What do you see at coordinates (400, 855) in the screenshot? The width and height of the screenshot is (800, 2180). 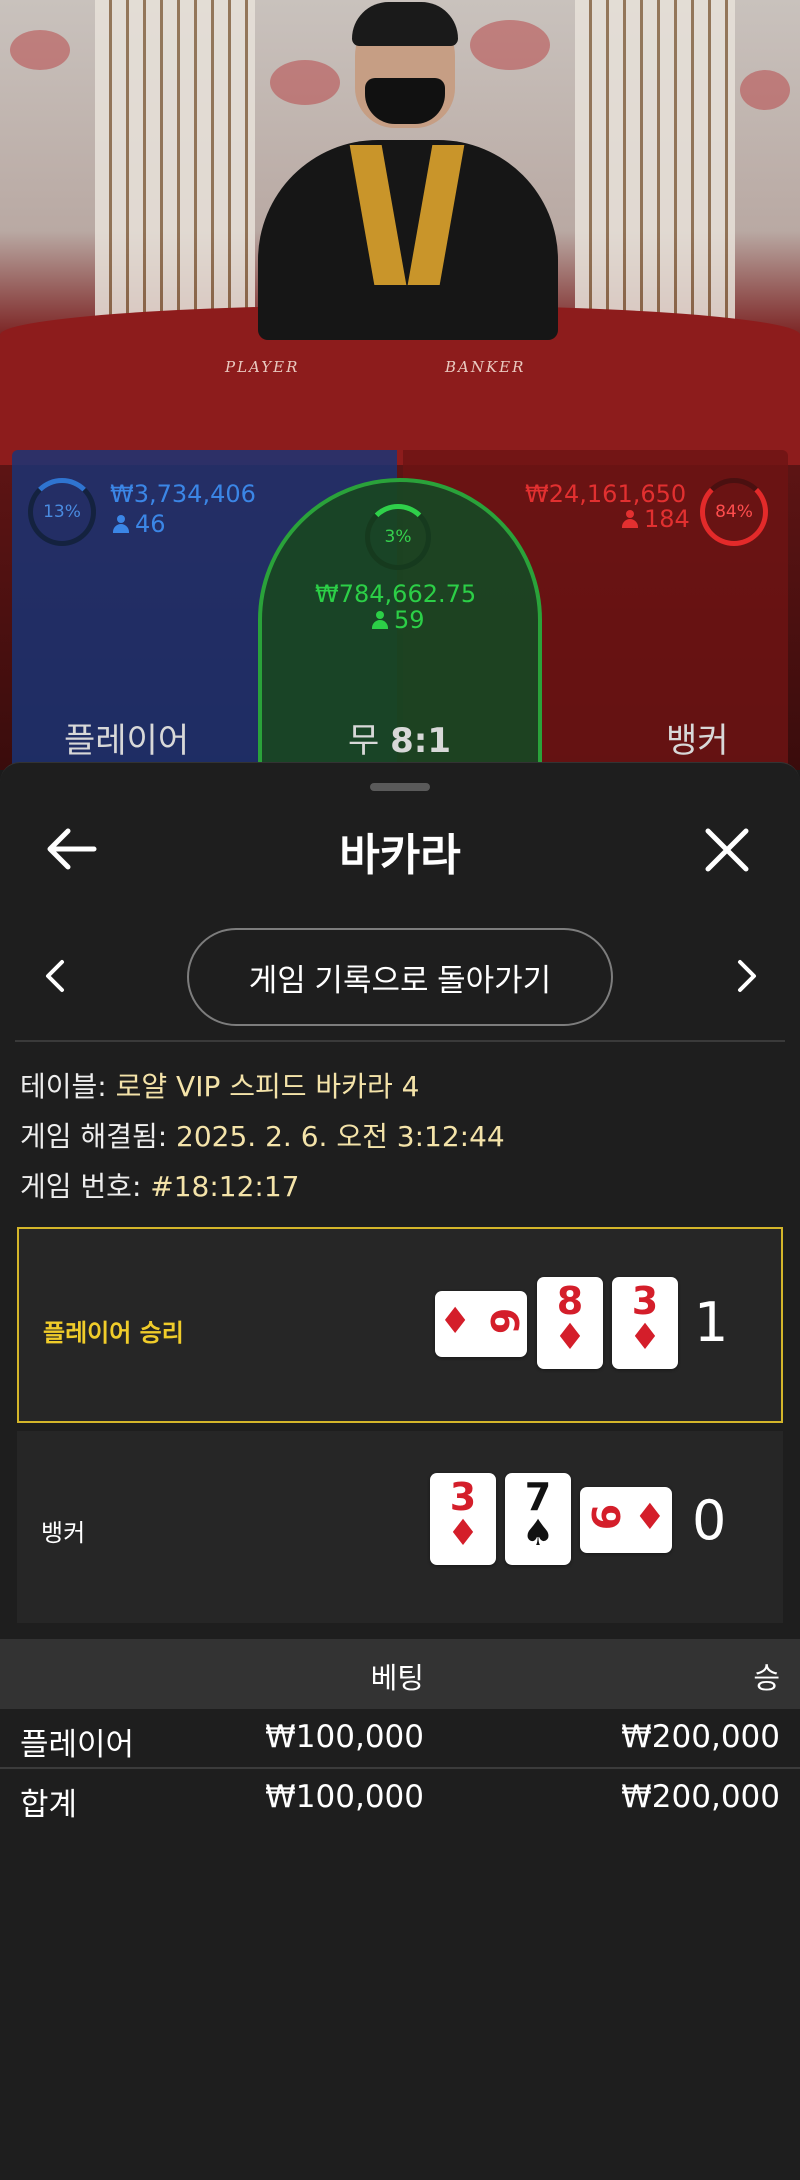 I see `sheet-title: 바카라` at bounding box center [400, 855].